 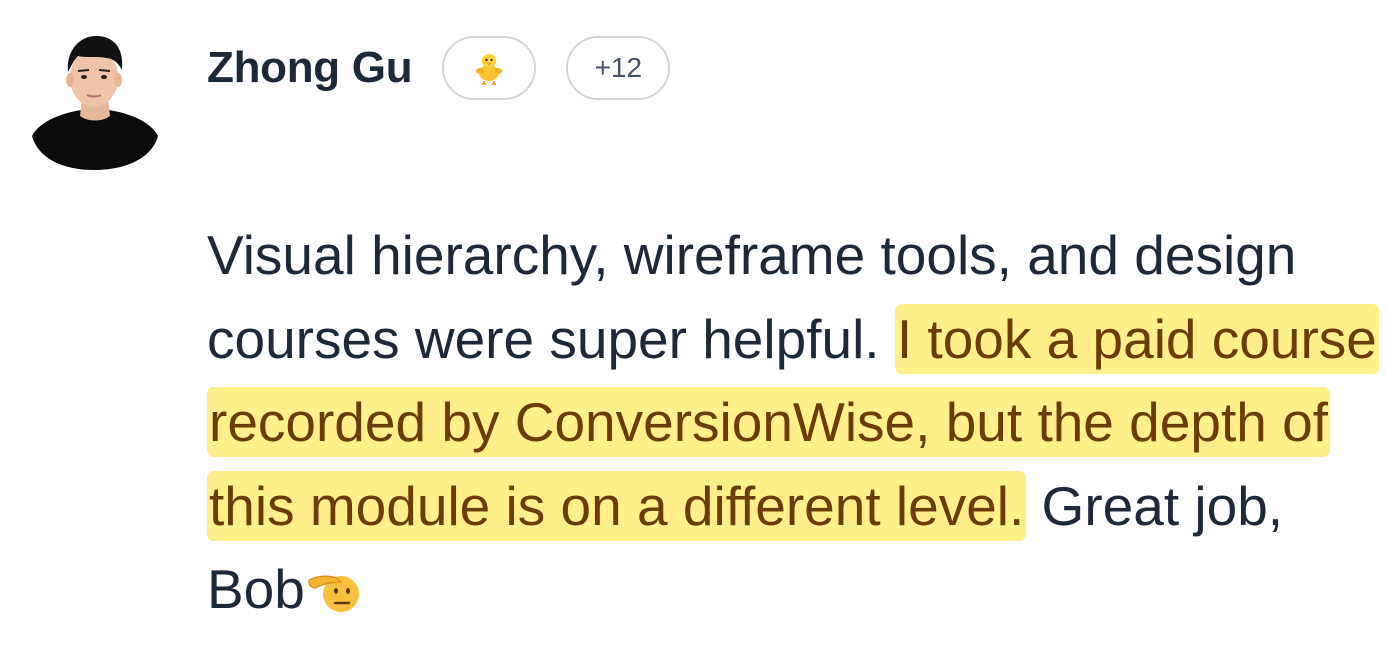 I want to click on author-name: Zhong Gu, so click(x=310, y=68).